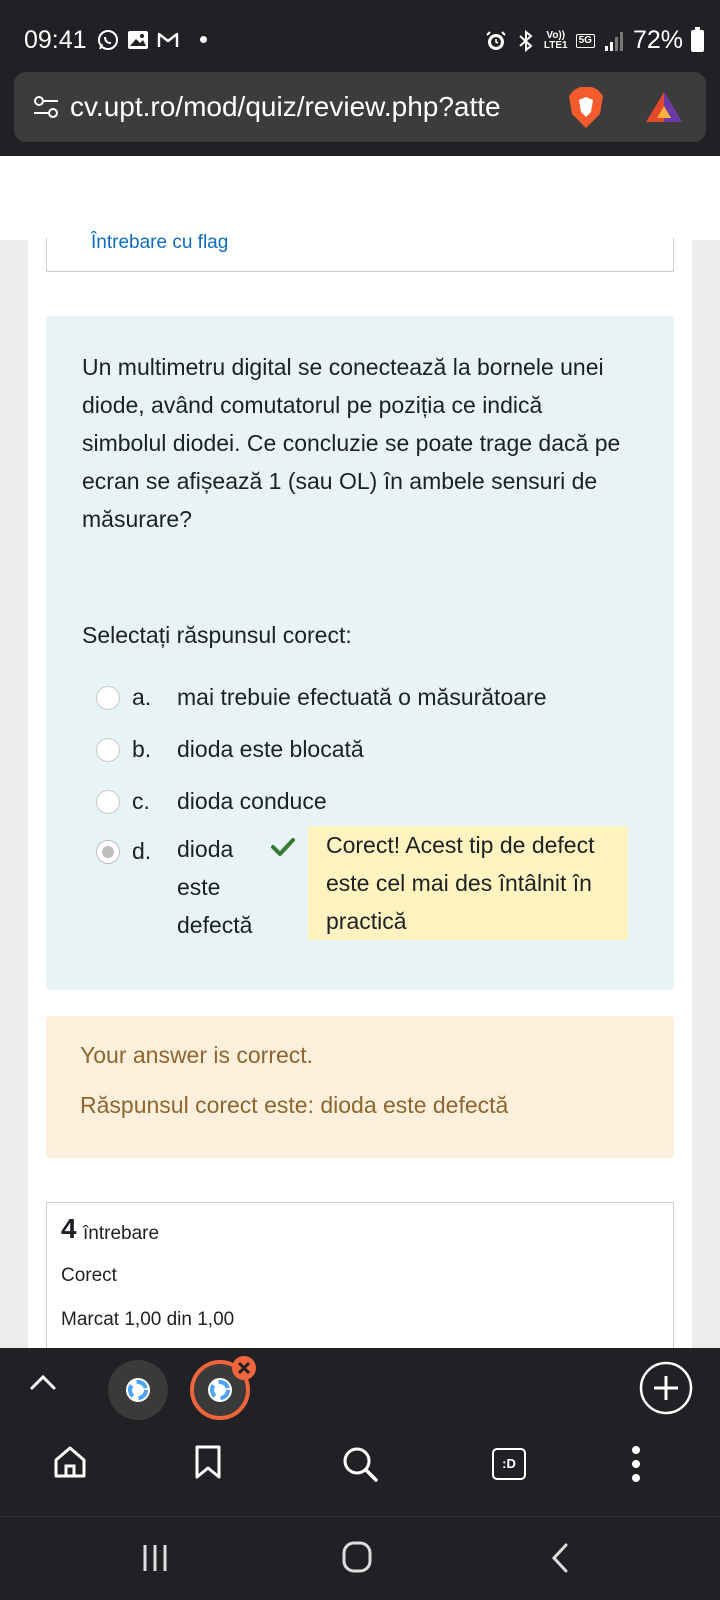 This screenshot has width=720, height=1600. I want to click on option-a-radio, so click(108, 698).